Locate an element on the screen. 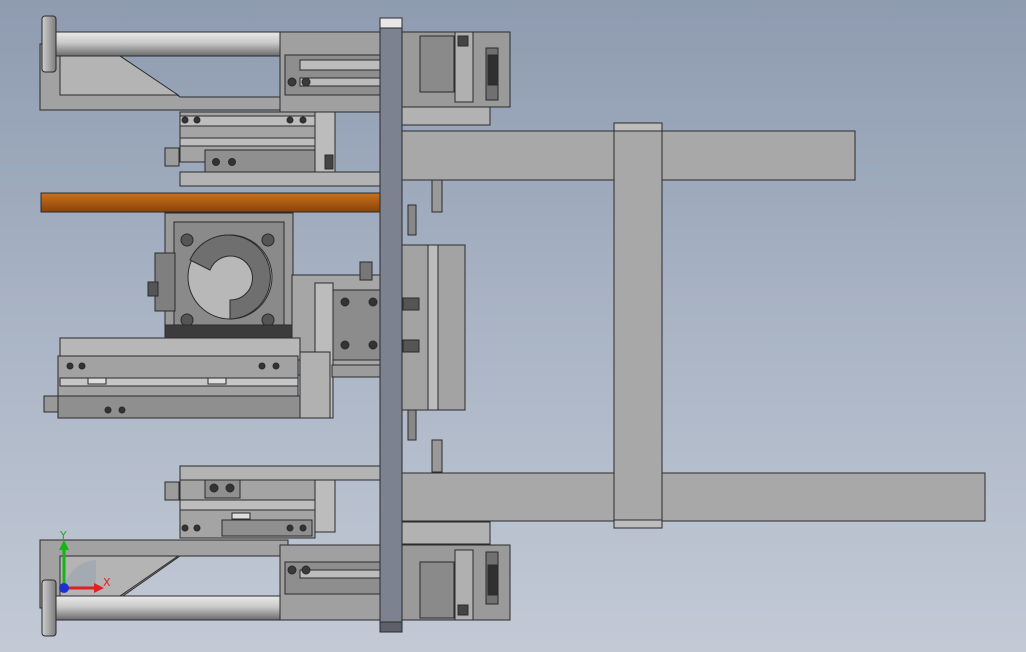 The image size is (1026, 652). frame-bar-bottom is located at coordinates (692, 497).